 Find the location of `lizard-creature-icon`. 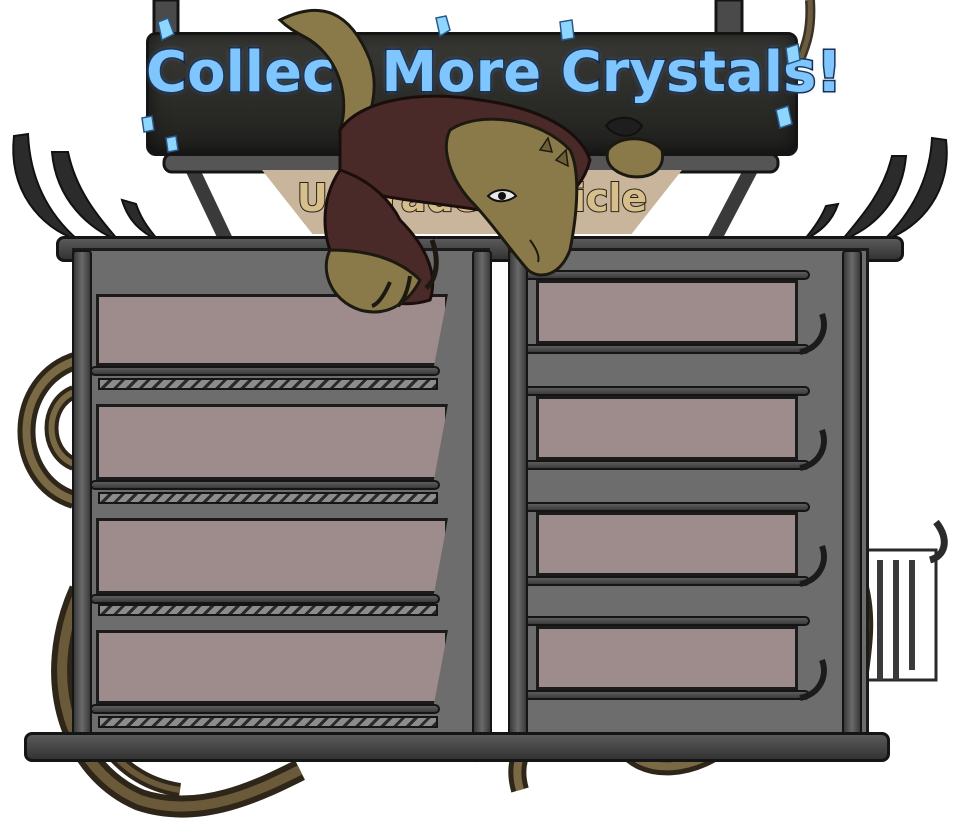

lizard-creature-icon is located at coordinates (471, 161).